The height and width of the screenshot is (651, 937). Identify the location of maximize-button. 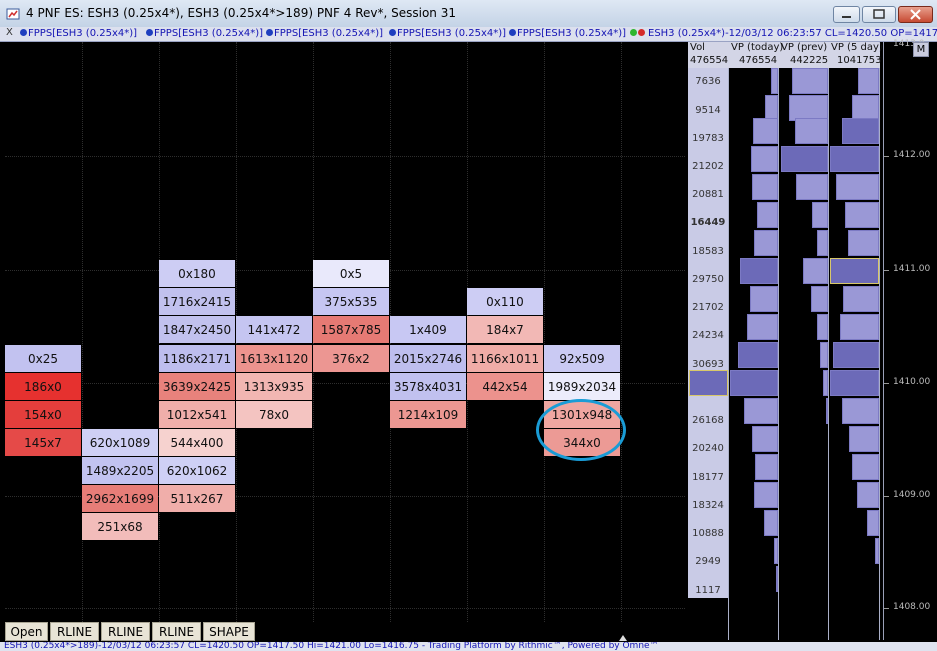
(879, 14).